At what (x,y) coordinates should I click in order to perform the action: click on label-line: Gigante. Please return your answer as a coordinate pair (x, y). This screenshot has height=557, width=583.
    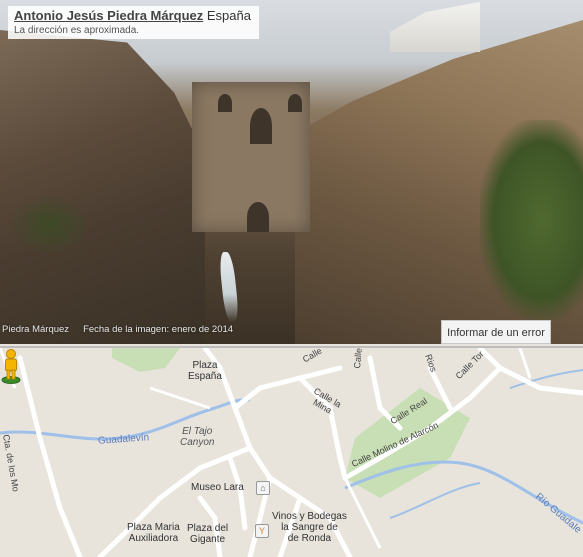
    Looking at the image, I should click on (208, 539).